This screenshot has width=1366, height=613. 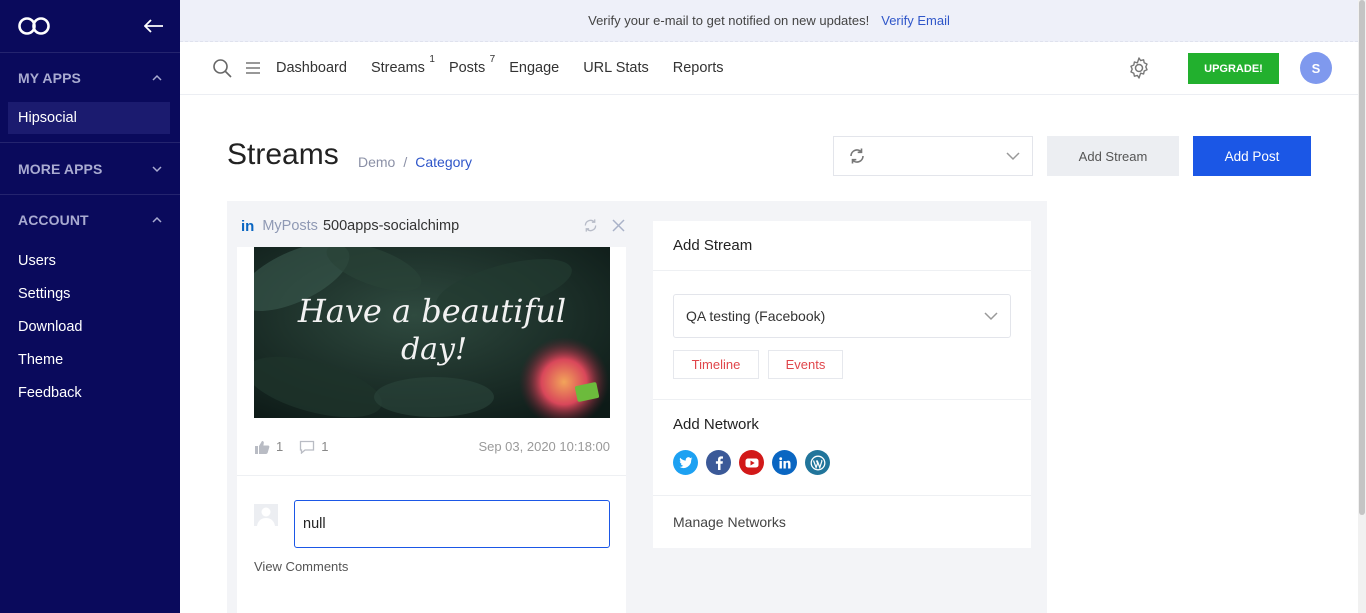 I want to click on menu-icon, so click(x=253, y=68).